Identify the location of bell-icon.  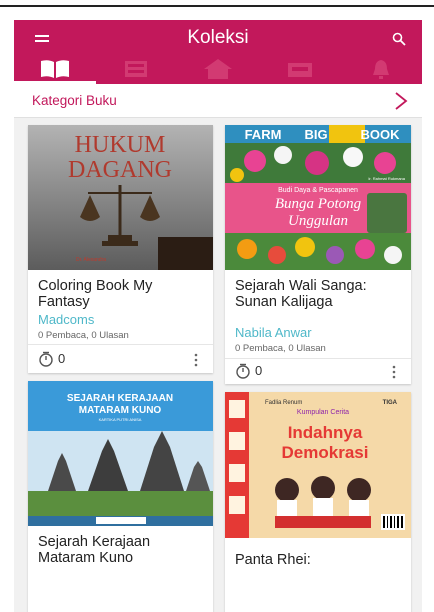
(381, 69).